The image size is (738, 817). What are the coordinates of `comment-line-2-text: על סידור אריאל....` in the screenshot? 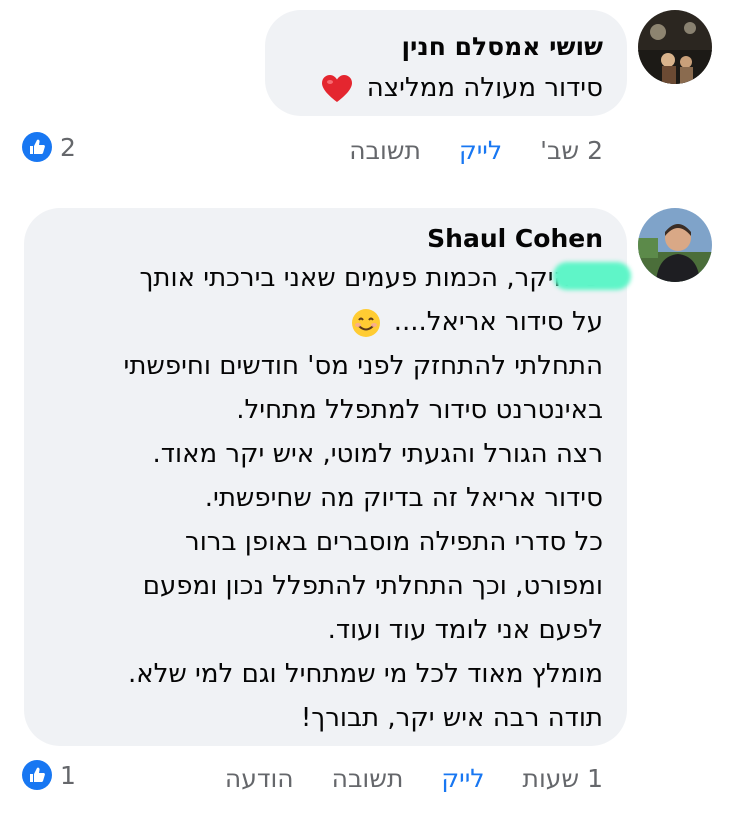 It's located at (498, 322).